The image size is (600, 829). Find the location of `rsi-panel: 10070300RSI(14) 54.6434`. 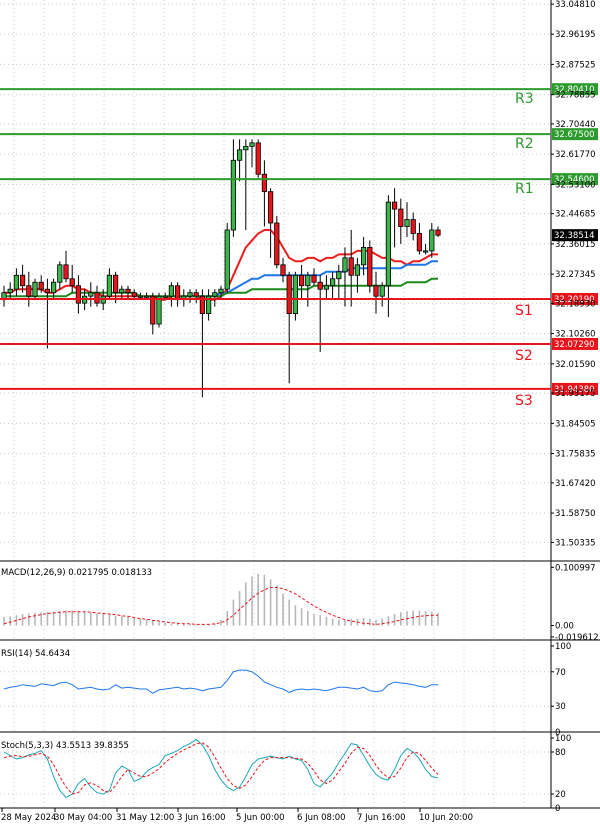

rsi-panel: 10070300RSI(14) 54.6434 is located at coordinates (285, 690).